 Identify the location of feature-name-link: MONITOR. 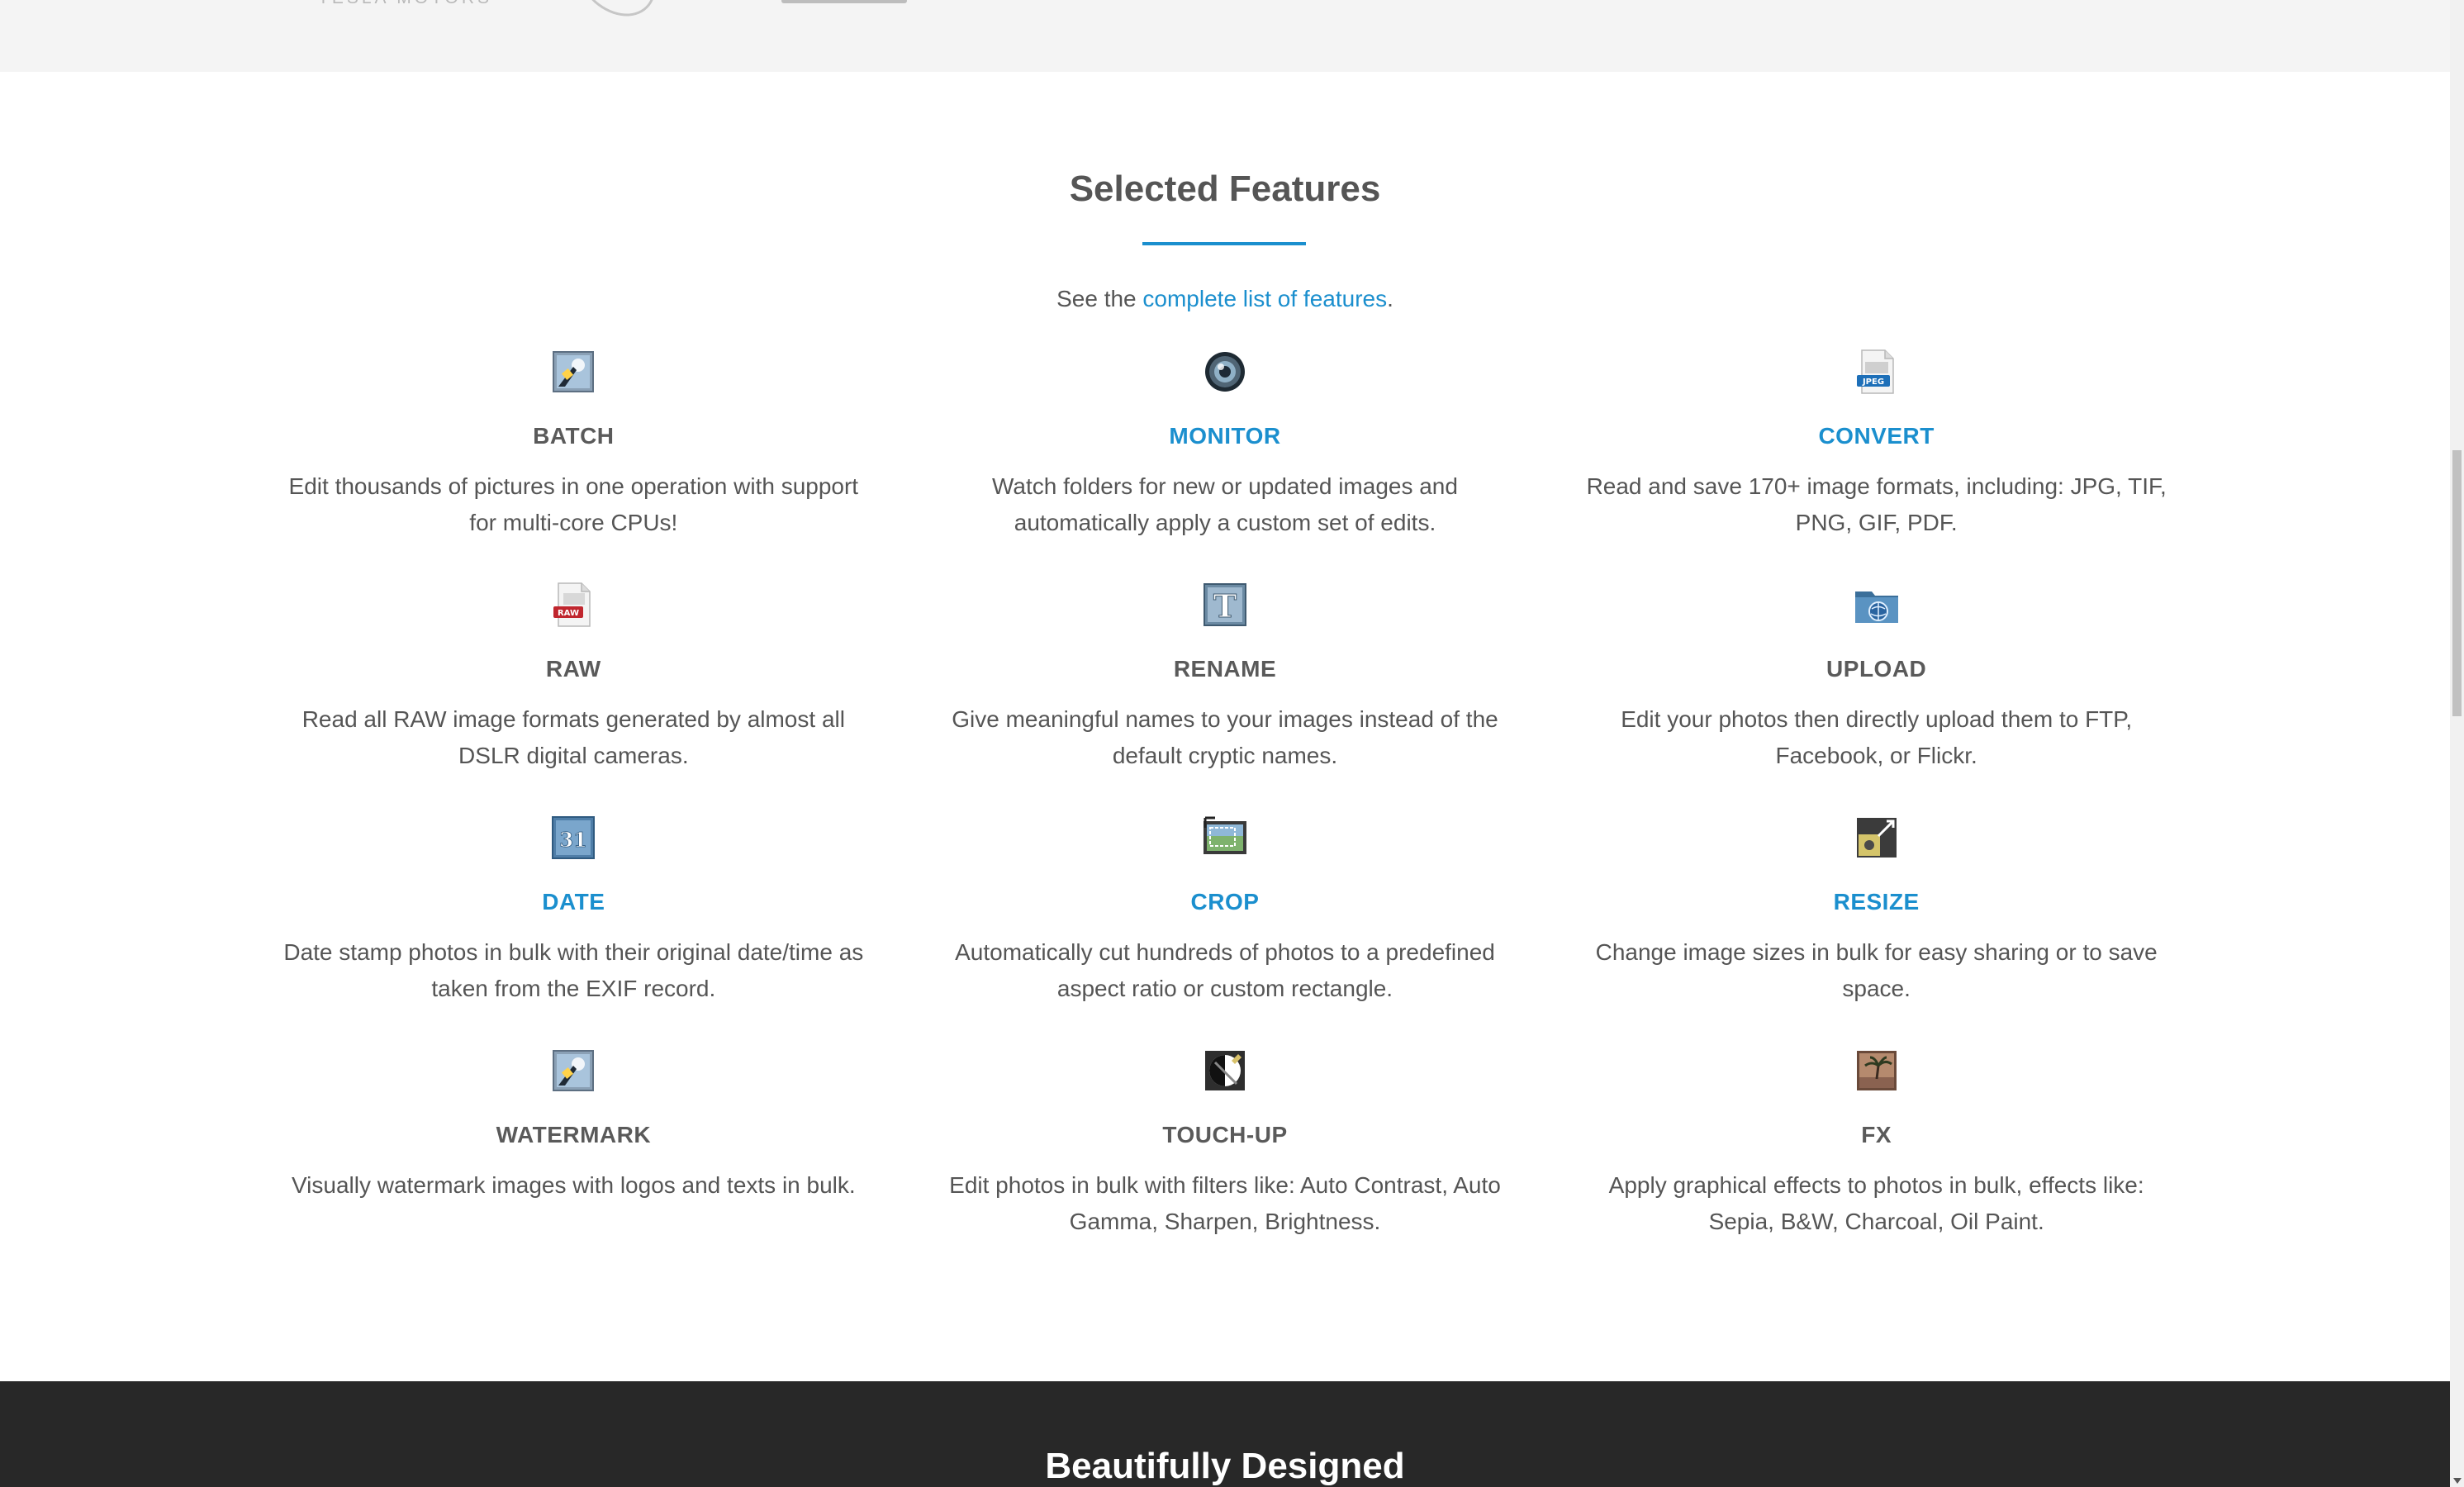
(1225, 436).